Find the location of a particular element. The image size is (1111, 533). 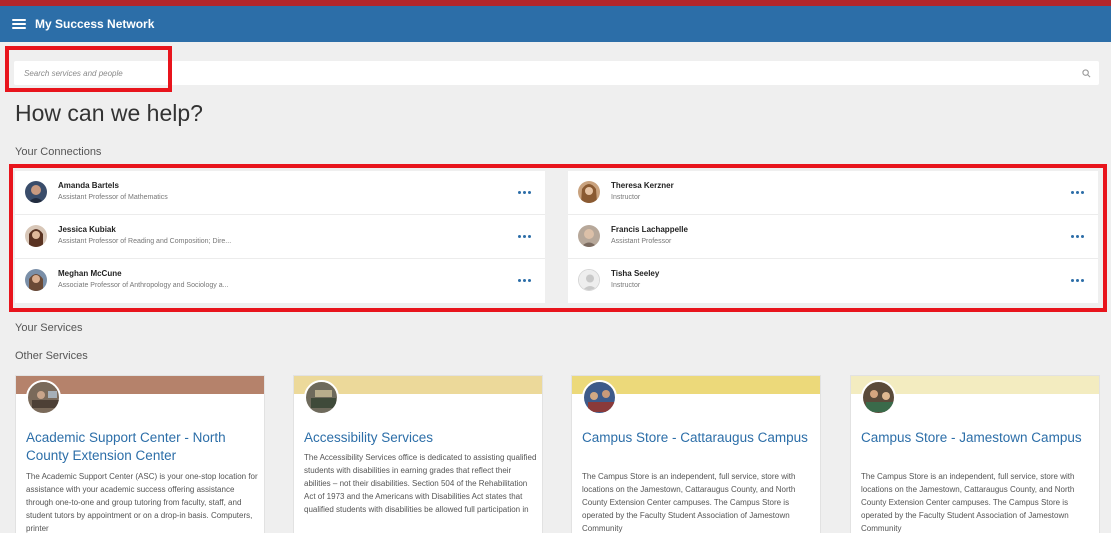

connection-name: Francis Lachappelle is located at coordinates (649, 229).